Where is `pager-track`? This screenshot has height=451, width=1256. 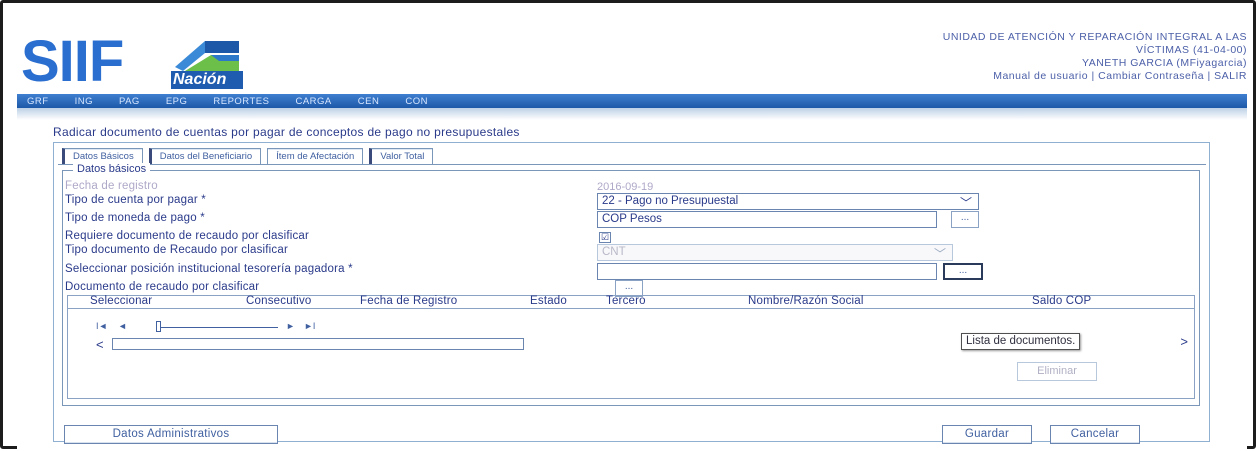 pager-track is located at coordinates (219, 327).